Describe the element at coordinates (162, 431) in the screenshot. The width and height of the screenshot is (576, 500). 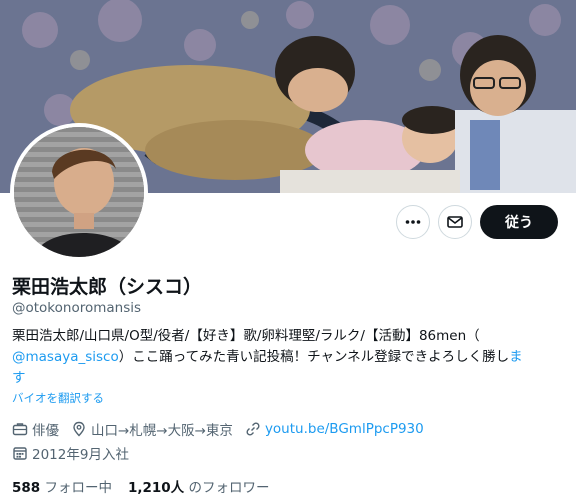
I see `location-label: 山口→札幌→大阪→東京` at that location.